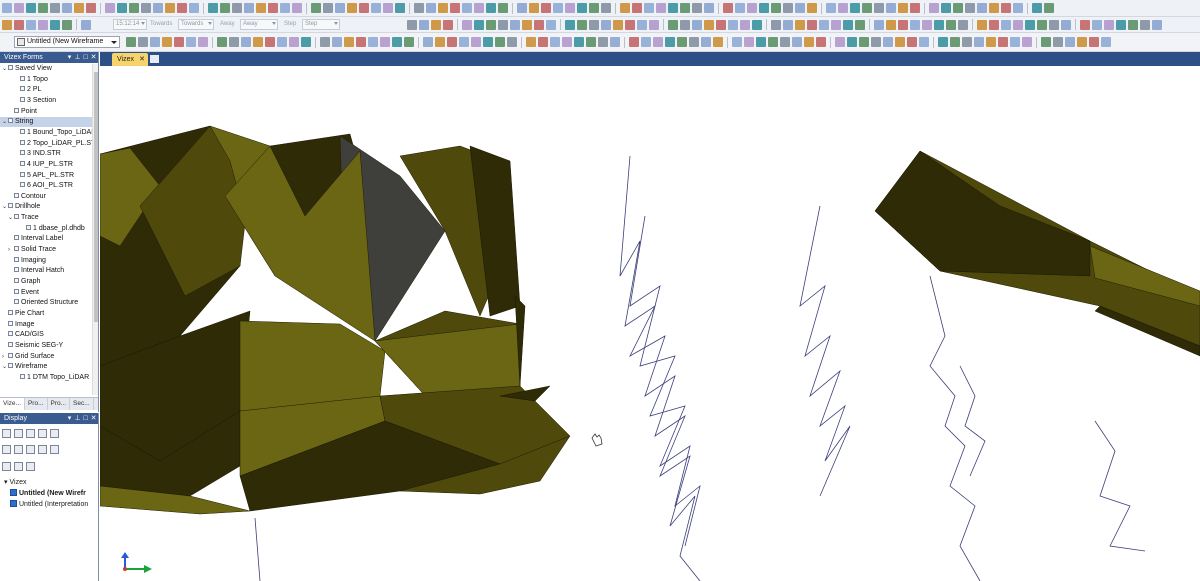 This screenshot has height=581, width=1200. What do you see at coordinates (49, 505) in the screenshot?
I see `display-layer-item: Untitled (Interpretation` at bounding box center [49, 505].